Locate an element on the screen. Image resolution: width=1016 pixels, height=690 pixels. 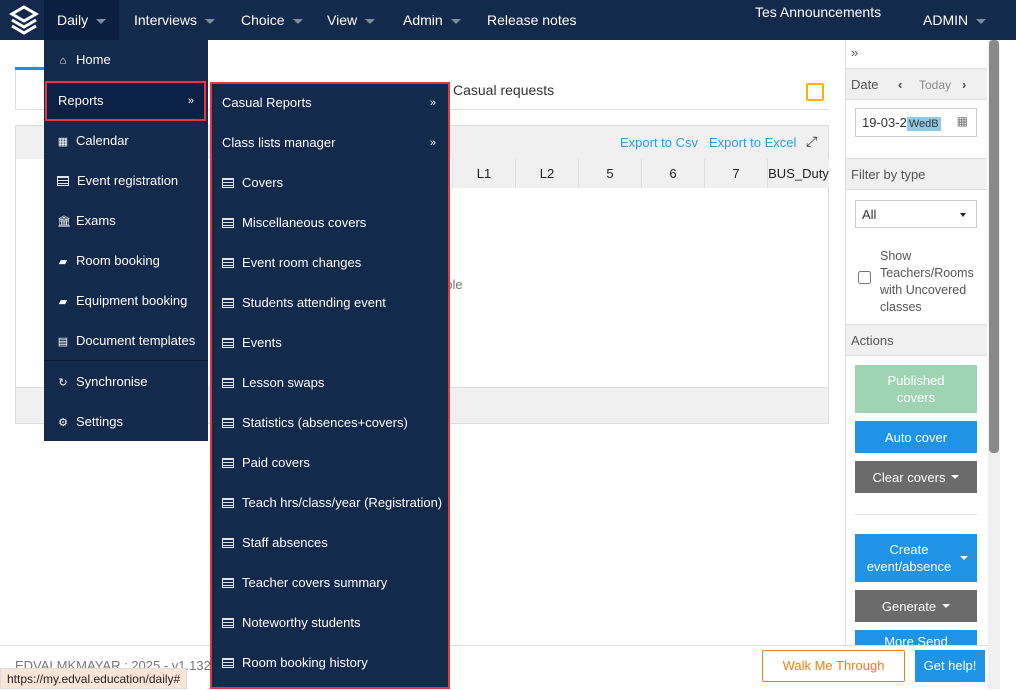
get-help-button: Get help! is located at coordinates (950, 666).